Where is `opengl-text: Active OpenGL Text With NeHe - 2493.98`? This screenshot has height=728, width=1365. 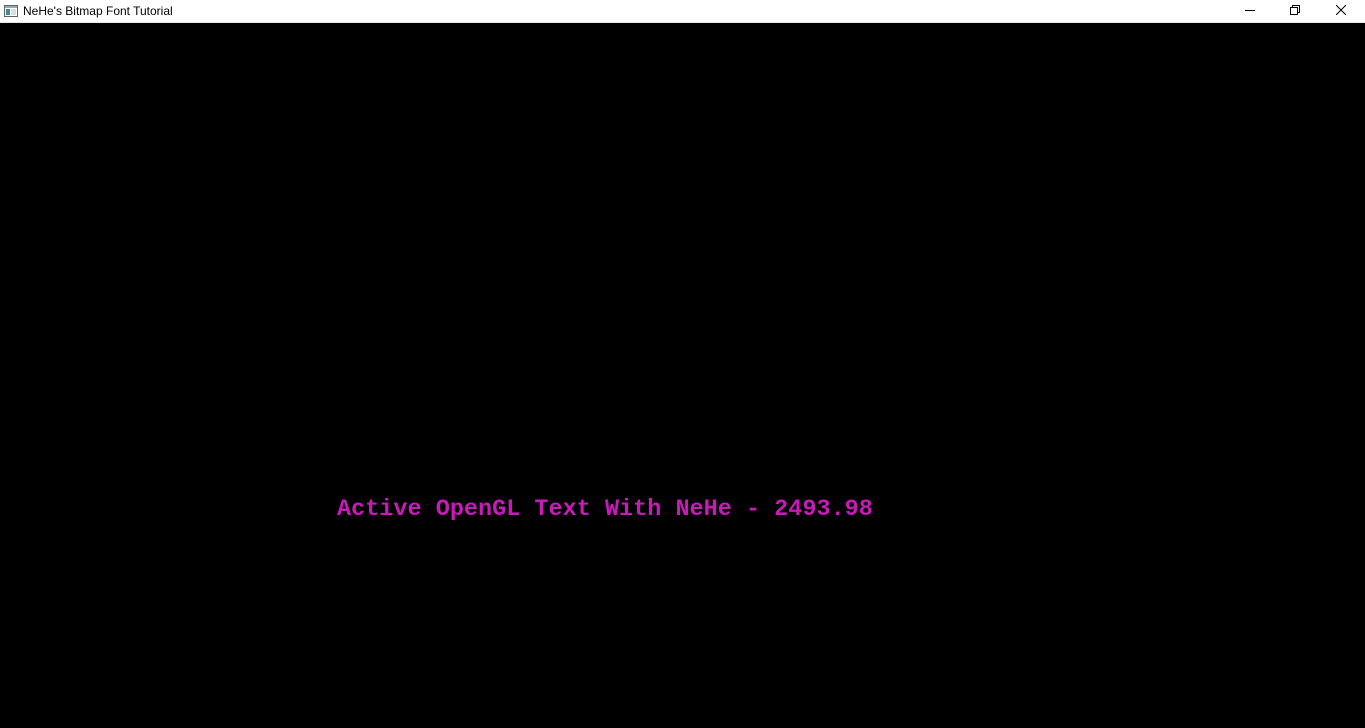 opengl-text: Active OpenGL Text With NeHe - 2493.98 is located at coordinates (605, 509).